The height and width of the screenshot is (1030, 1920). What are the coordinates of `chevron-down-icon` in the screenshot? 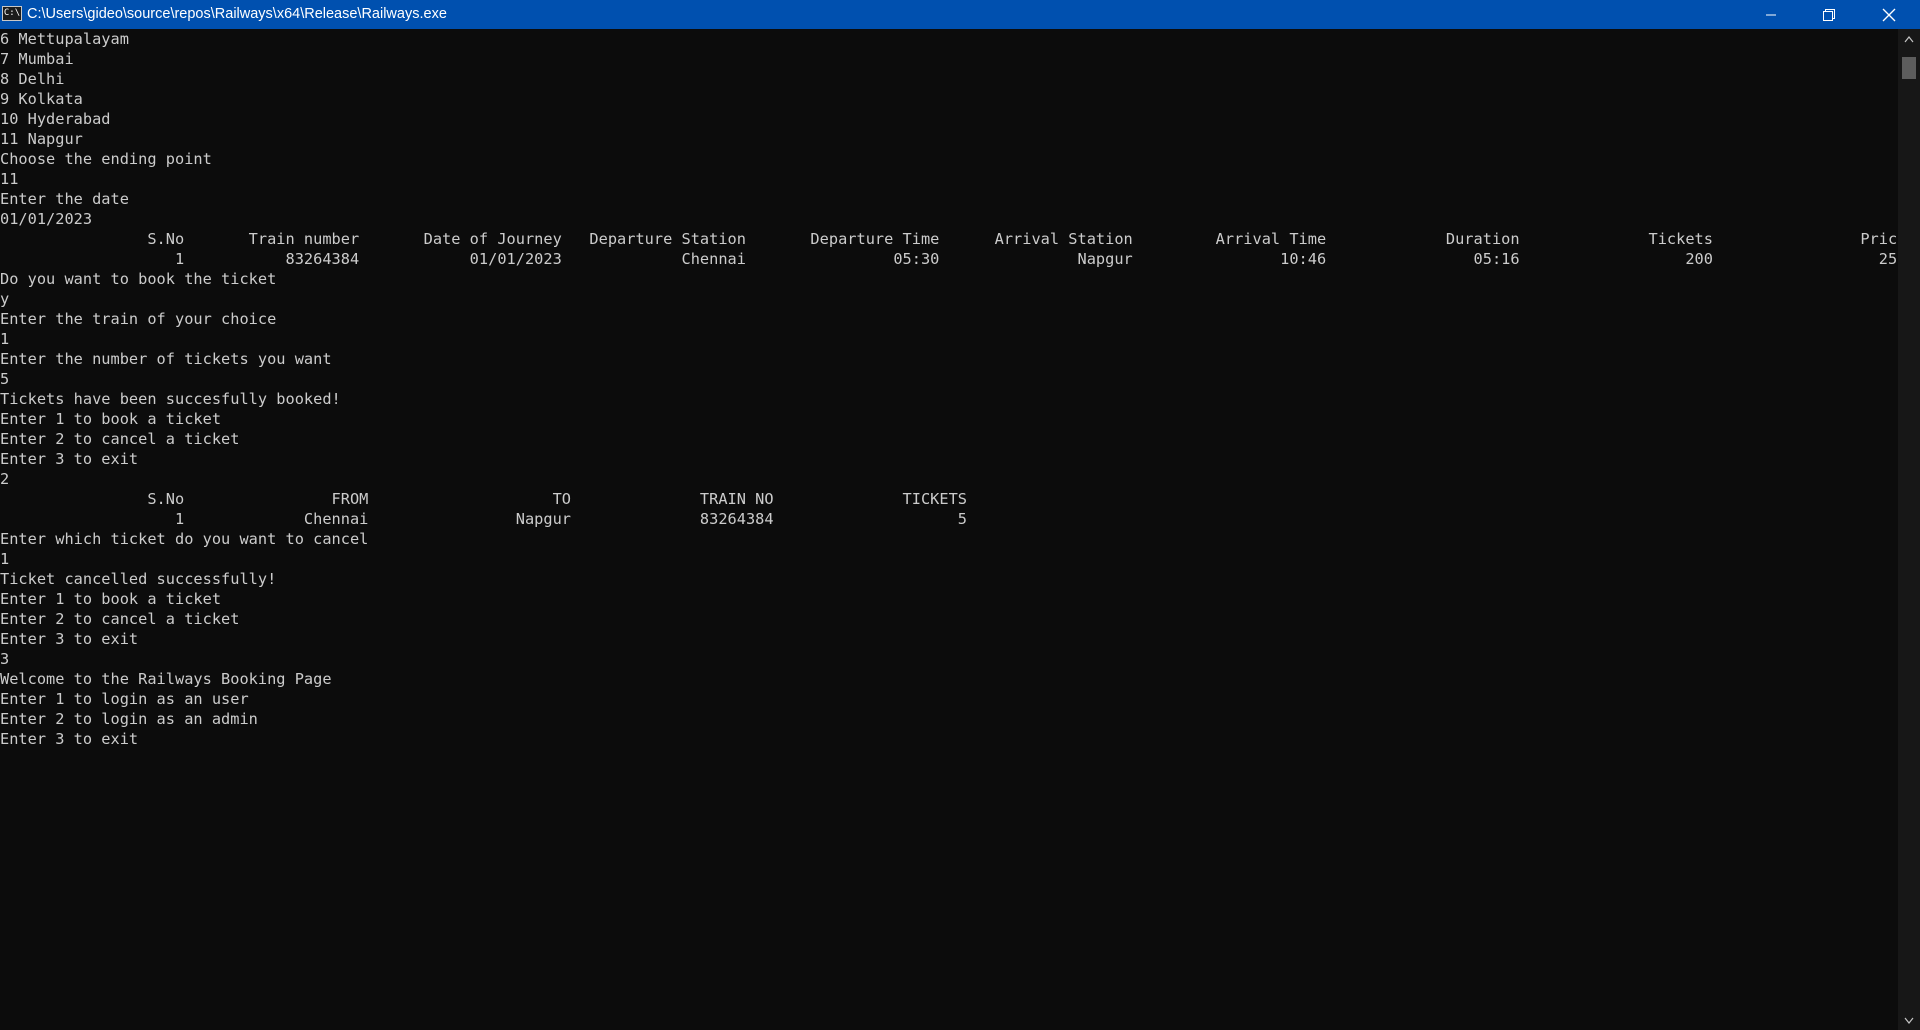 It's located at (1909, 1020).